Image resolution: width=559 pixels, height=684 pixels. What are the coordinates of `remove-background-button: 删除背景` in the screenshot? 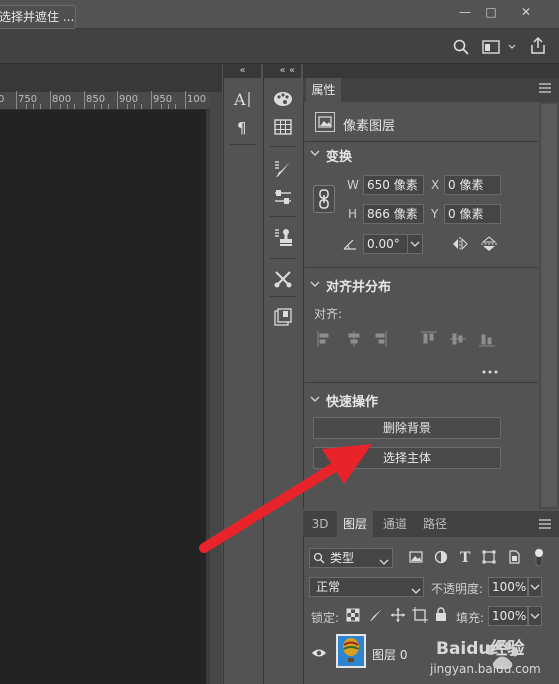 It's located at (407, 428).